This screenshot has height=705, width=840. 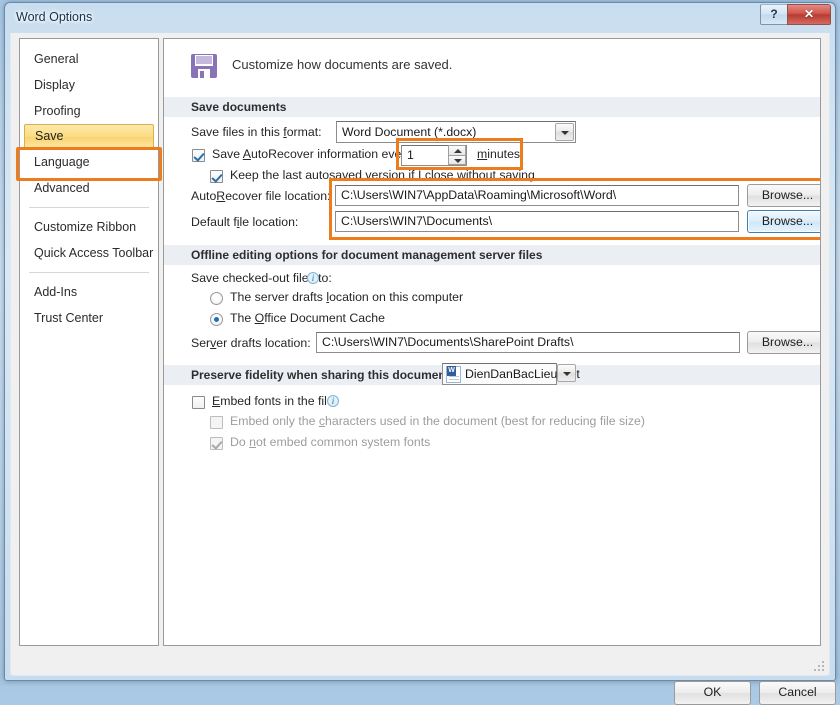 I want to click on checkbox-embed-fonts, so click(x=198, y=402).